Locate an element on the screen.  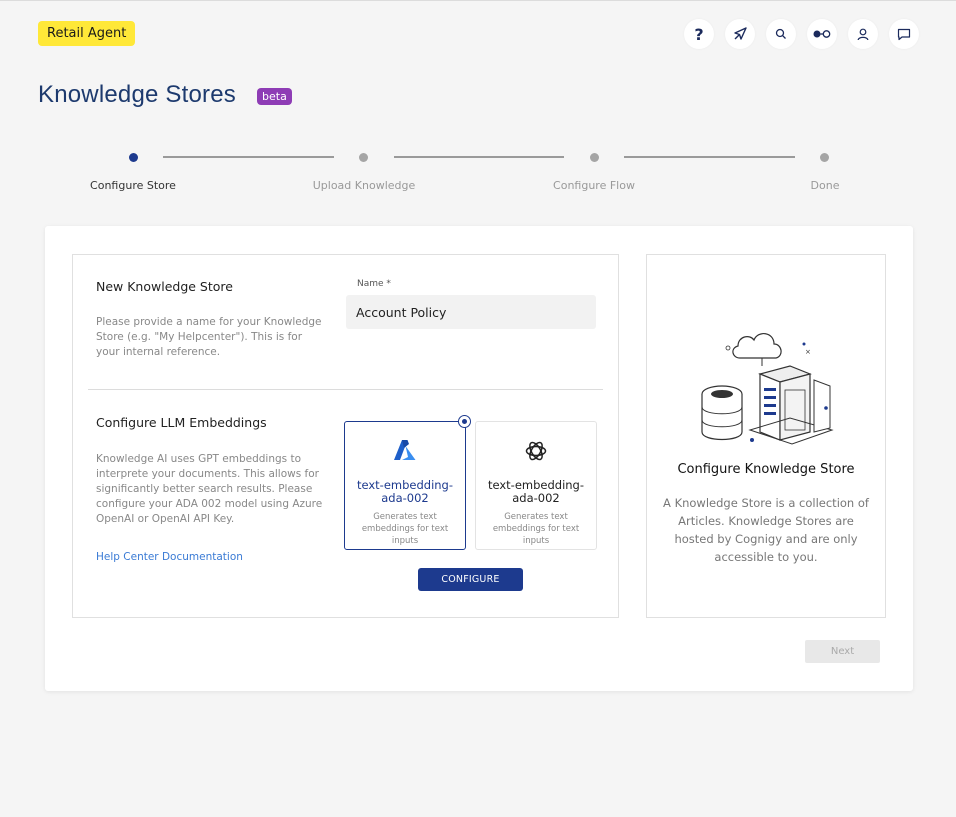
step-label-done: Done is located at coordinates (825, 185).